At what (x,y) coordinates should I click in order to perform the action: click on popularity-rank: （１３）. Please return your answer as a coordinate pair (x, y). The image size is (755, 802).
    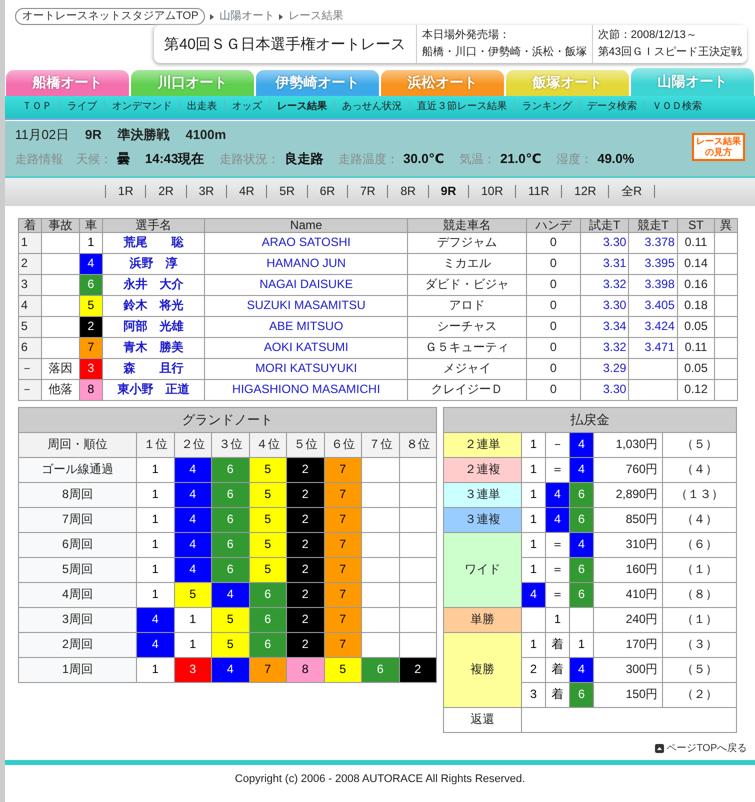
    Looking at the image, I should click on (699, 495).